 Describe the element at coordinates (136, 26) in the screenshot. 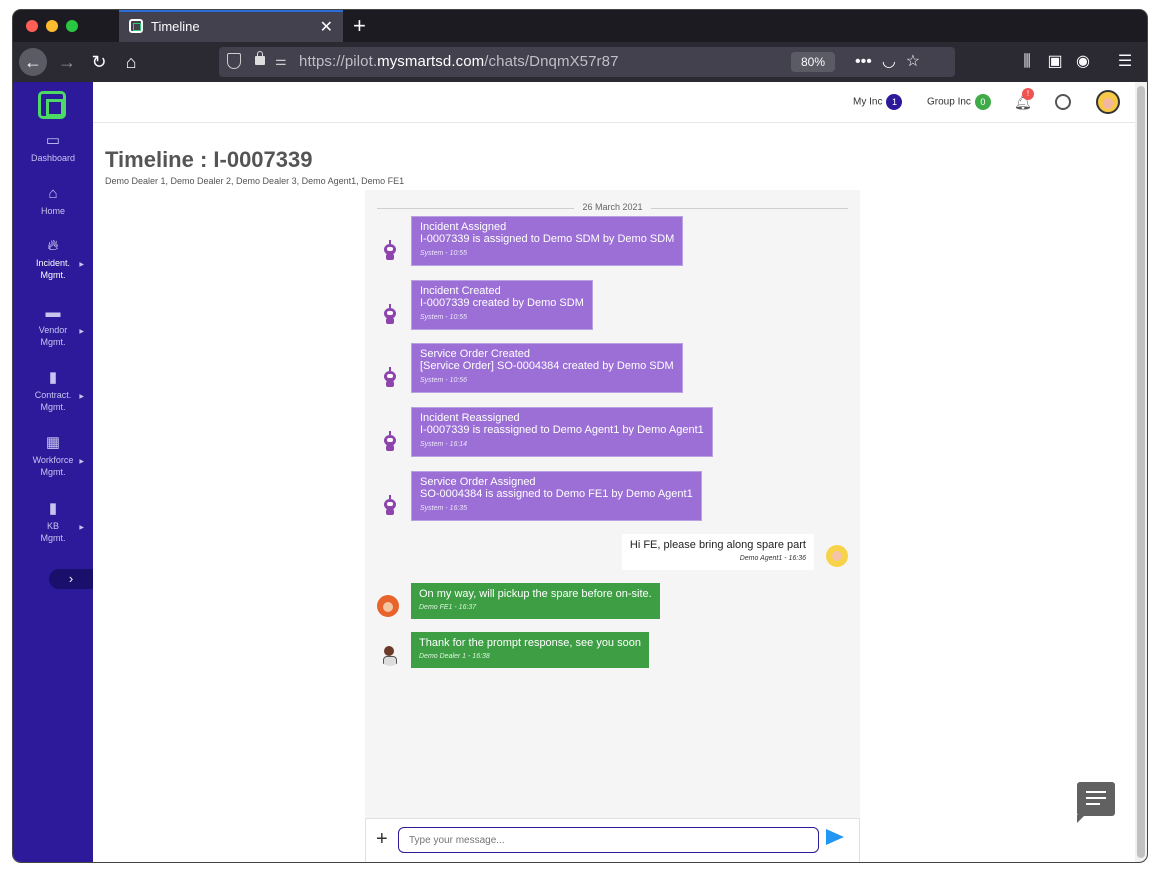

I see `site-favicon-icon` at that location.